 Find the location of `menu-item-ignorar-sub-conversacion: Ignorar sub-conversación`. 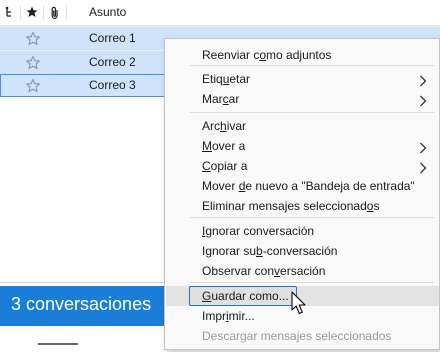

menu-item-ignorar-sub-conversacion: Ignorar sub-conversación is located at coordinates (302, 251).